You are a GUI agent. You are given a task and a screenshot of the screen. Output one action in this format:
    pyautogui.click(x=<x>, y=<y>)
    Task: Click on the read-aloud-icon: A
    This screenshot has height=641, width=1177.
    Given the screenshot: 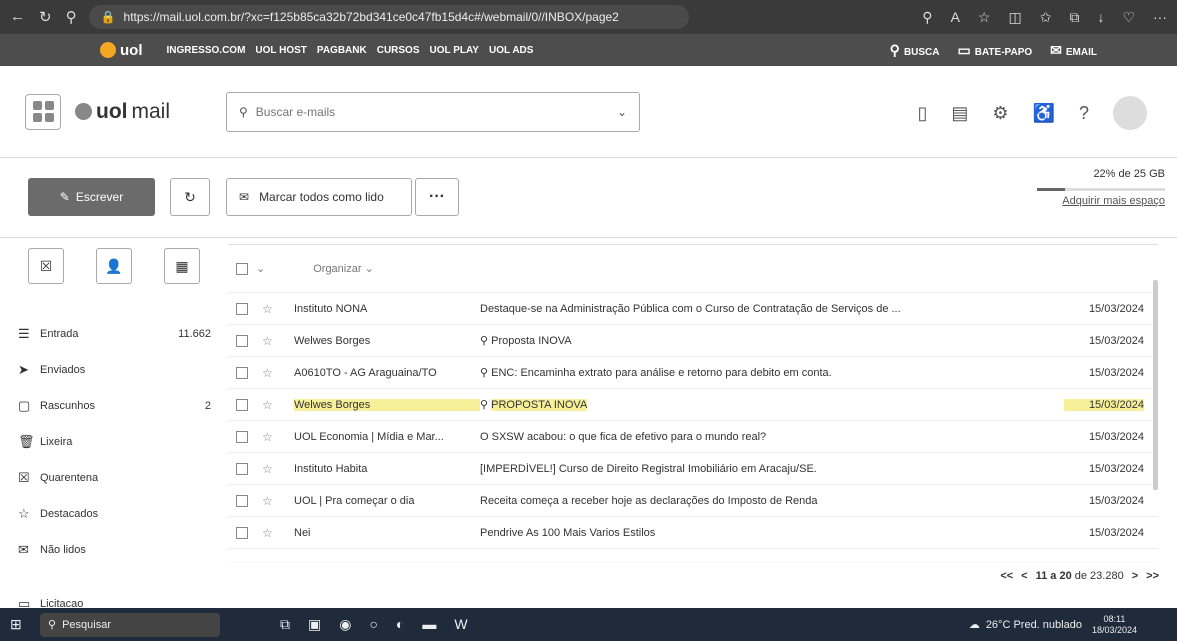 What is the action you would take?
    pyautogui.click(x=955, y=17)
    